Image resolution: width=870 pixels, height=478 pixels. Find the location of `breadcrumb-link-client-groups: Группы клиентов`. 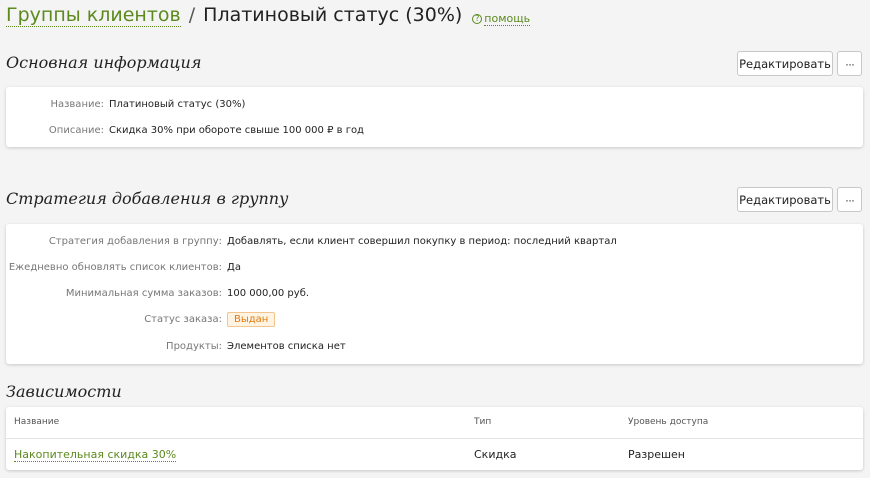

breadcrumb-link-client-groups: Группы клиентов is located at coordinates (93, 15).